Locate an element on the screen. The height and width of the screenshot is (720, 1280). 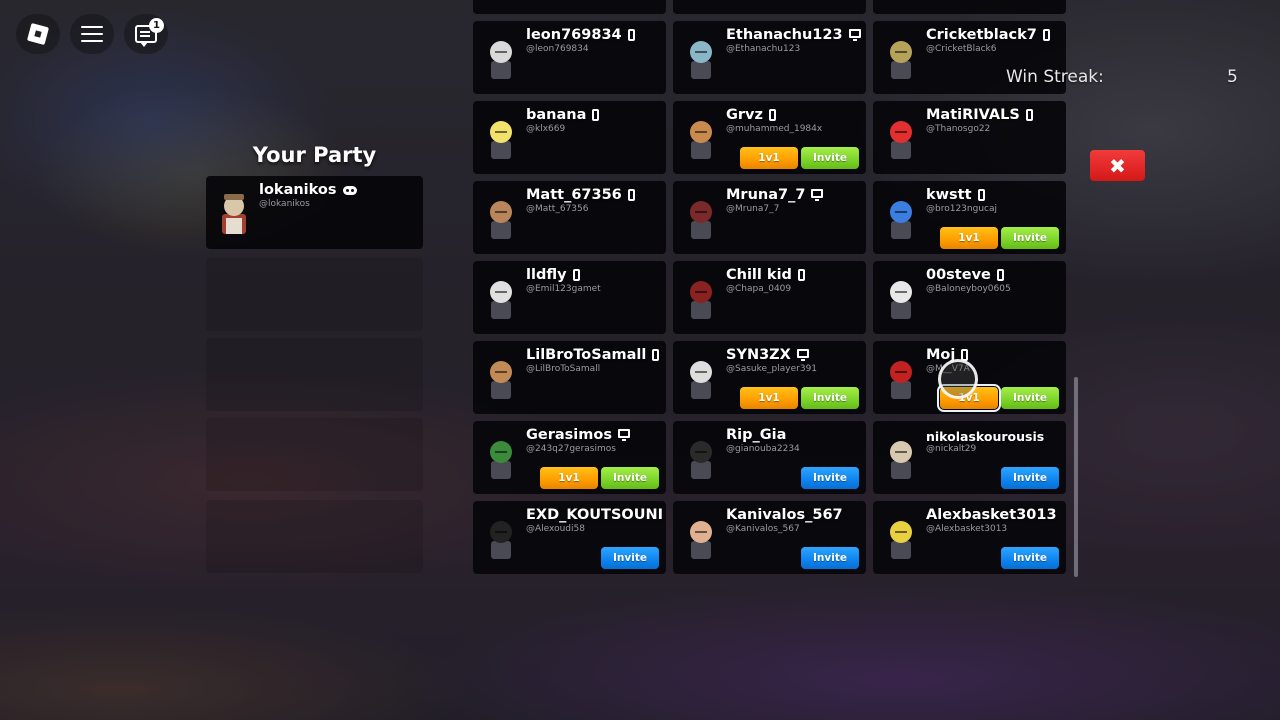
player-name-row: kwstt is located at coordinates (955, 195).